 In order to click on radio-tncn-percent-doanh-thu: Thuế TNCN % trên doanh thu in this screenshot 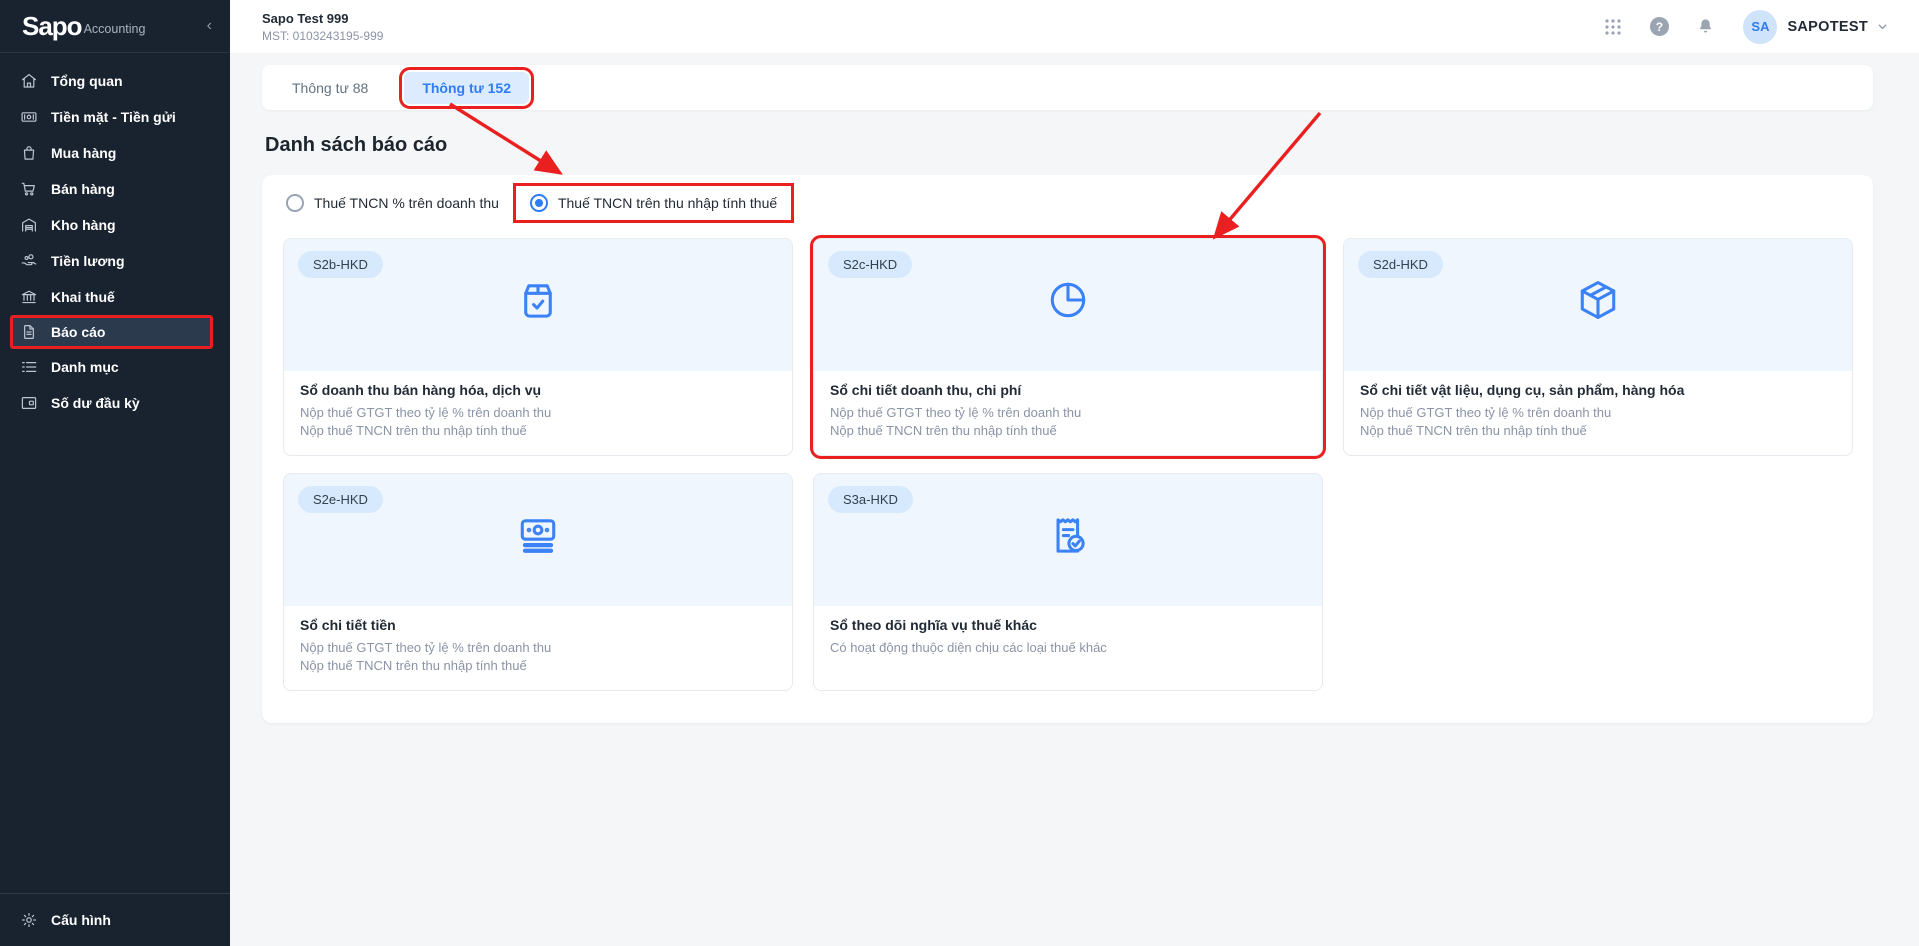, I will do `click(392, 203)`.